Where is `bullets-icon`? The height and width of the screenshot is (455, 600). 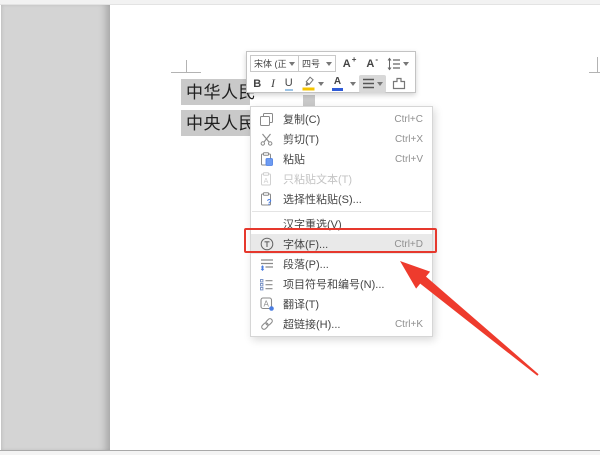 bullets-icon is located at coordinates (266, 284).